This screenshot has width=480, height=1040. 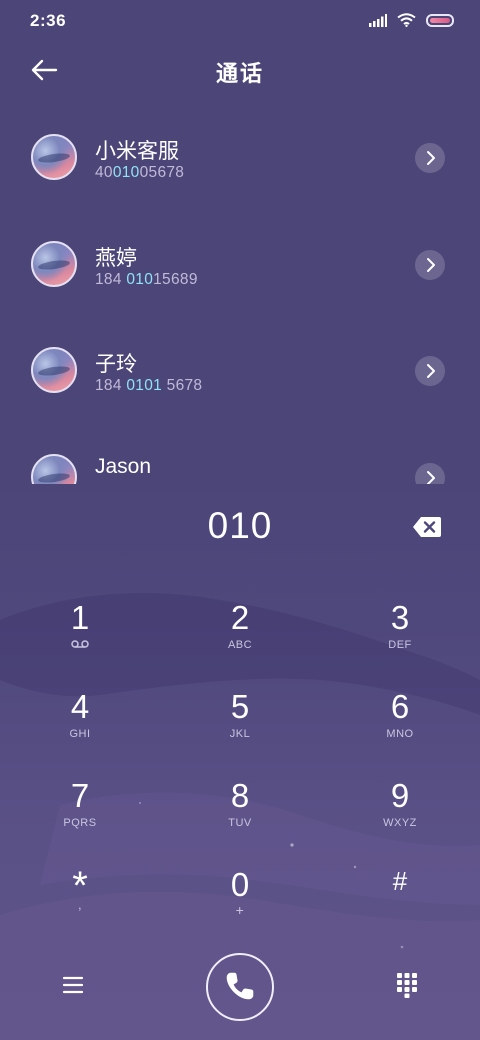 What do you see at coordinates (240, 638) in the screenshot?
I see `key-2: 2 ABC` at bounding box center [240, 638].